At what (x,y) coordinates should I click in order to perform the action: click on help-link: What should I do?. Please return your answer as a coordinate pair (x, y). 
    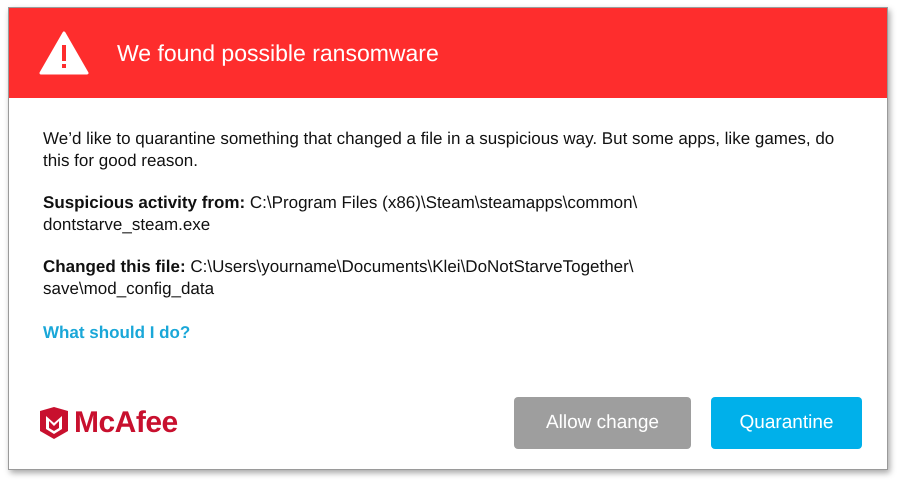
    Looking at the image, I should click on (116, 333).